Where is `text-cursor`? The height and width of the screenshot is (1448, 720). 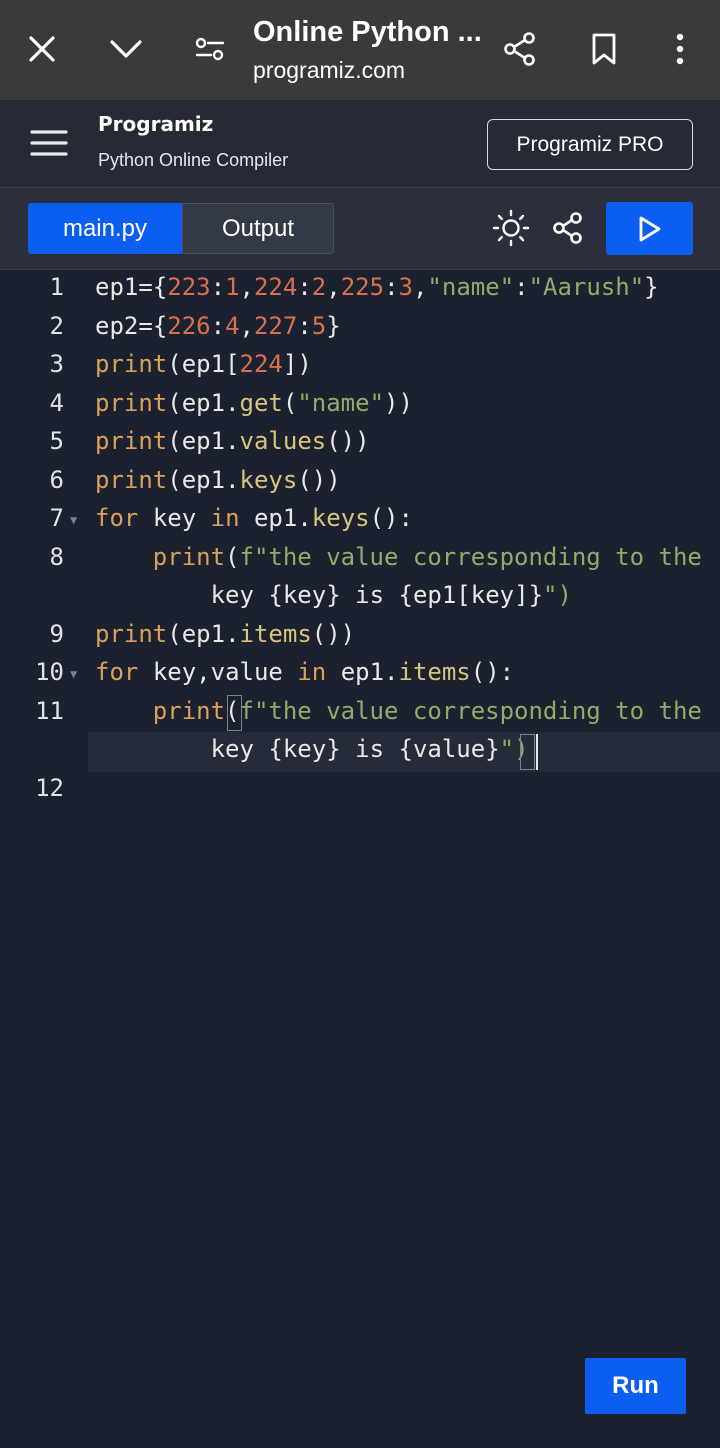
text-cursor is located at coordinates (537, 752).